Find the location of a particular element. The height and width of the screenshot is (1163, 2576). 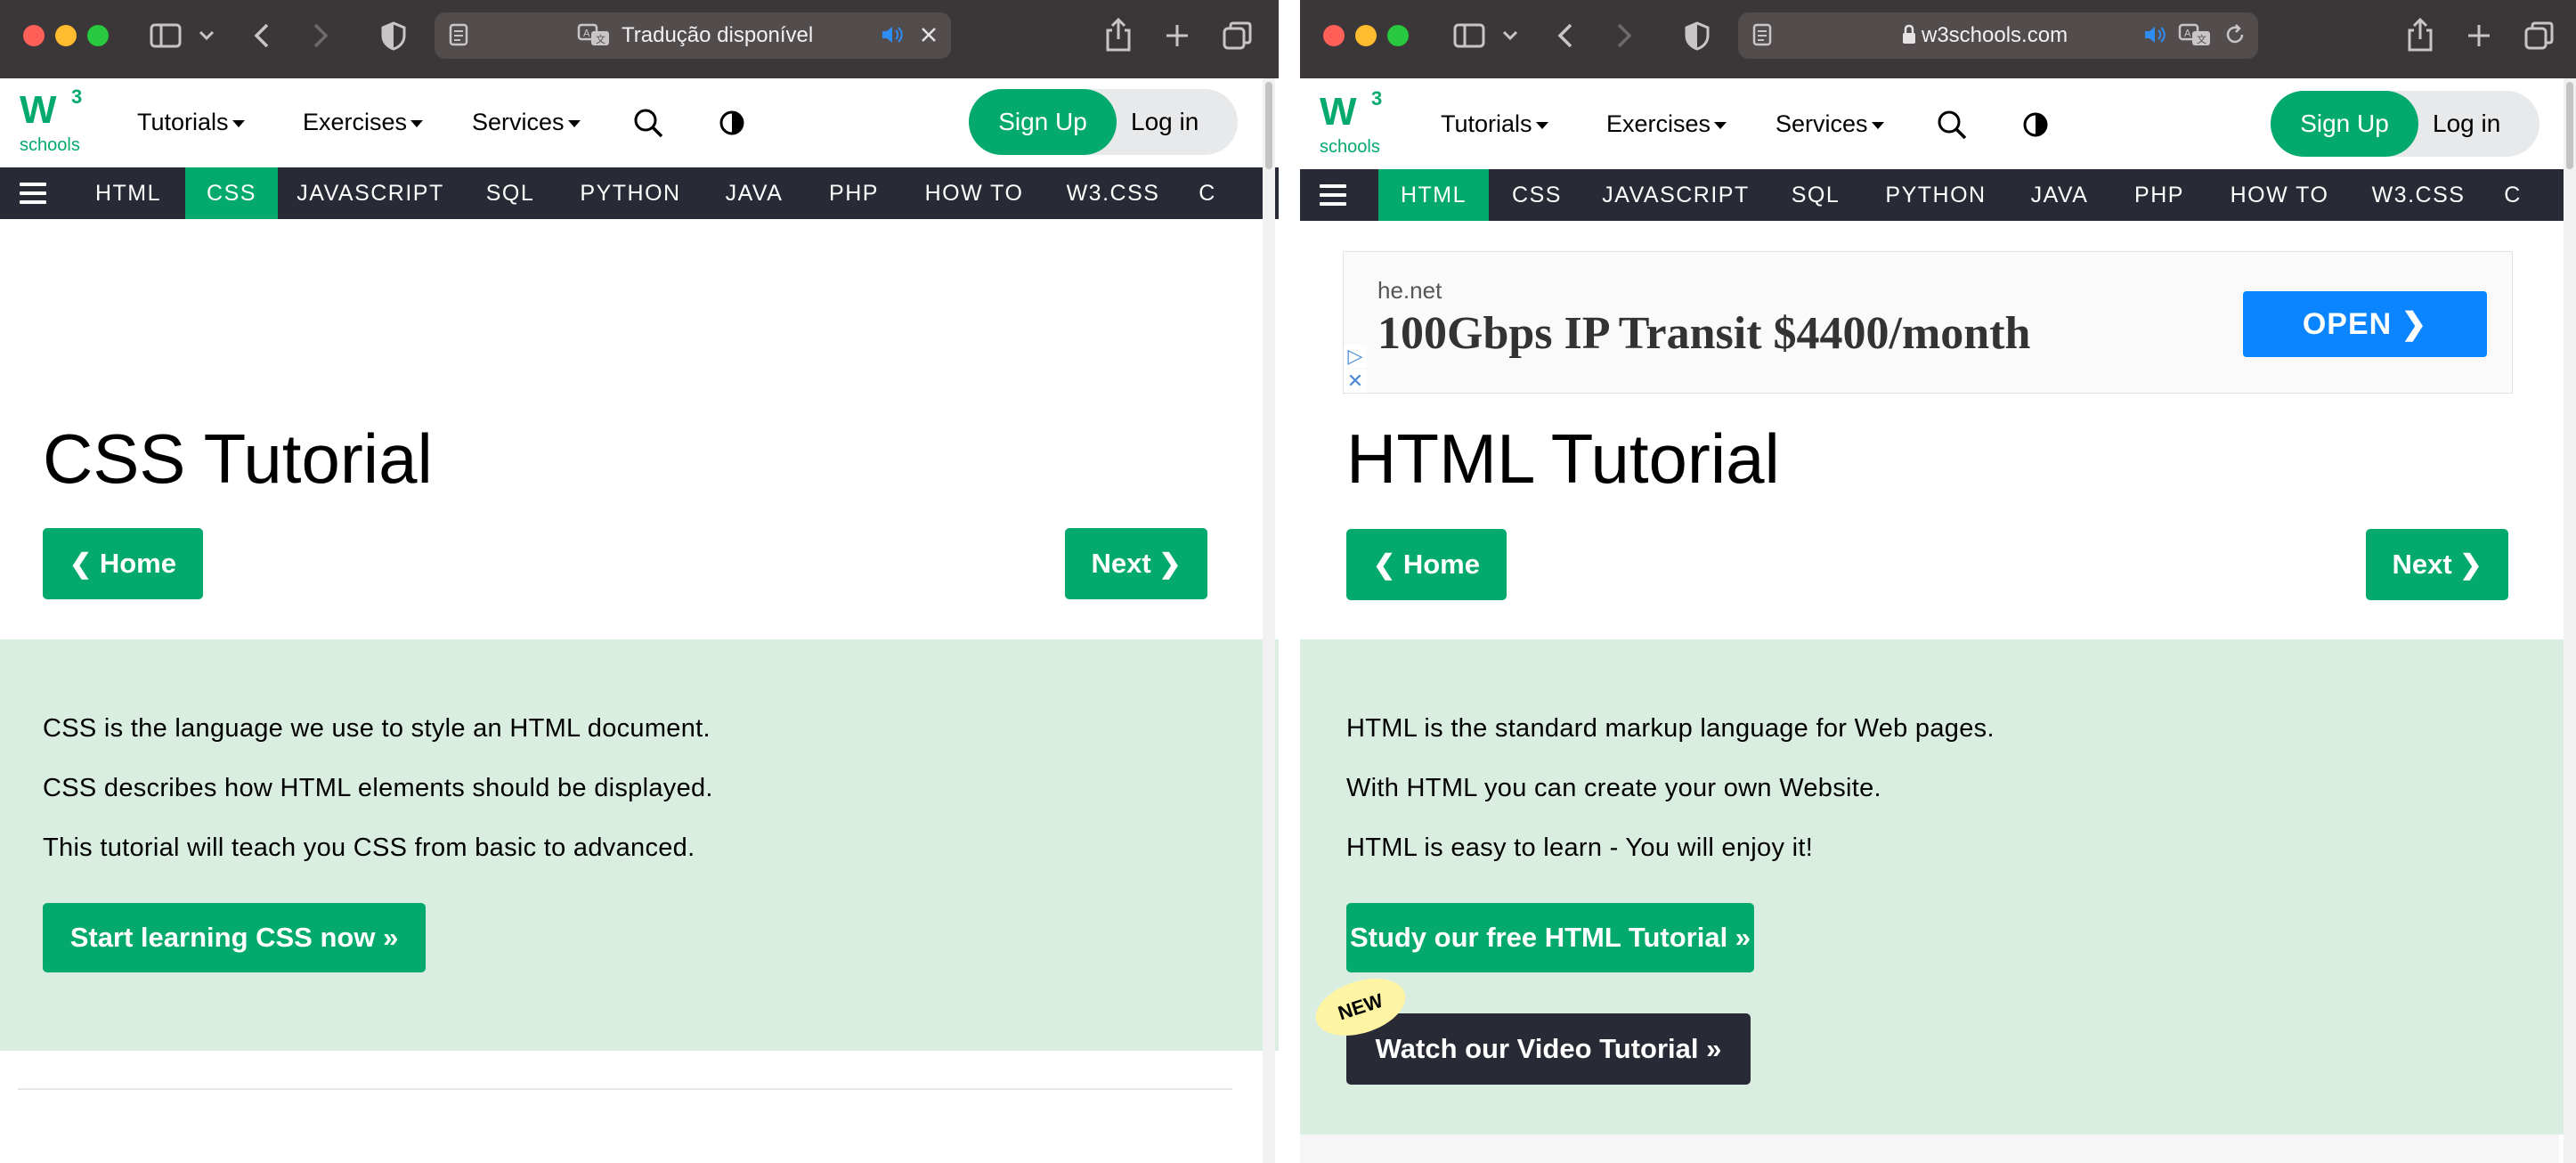

logo-wordmark: schools is located at coordinates (1350, 147).